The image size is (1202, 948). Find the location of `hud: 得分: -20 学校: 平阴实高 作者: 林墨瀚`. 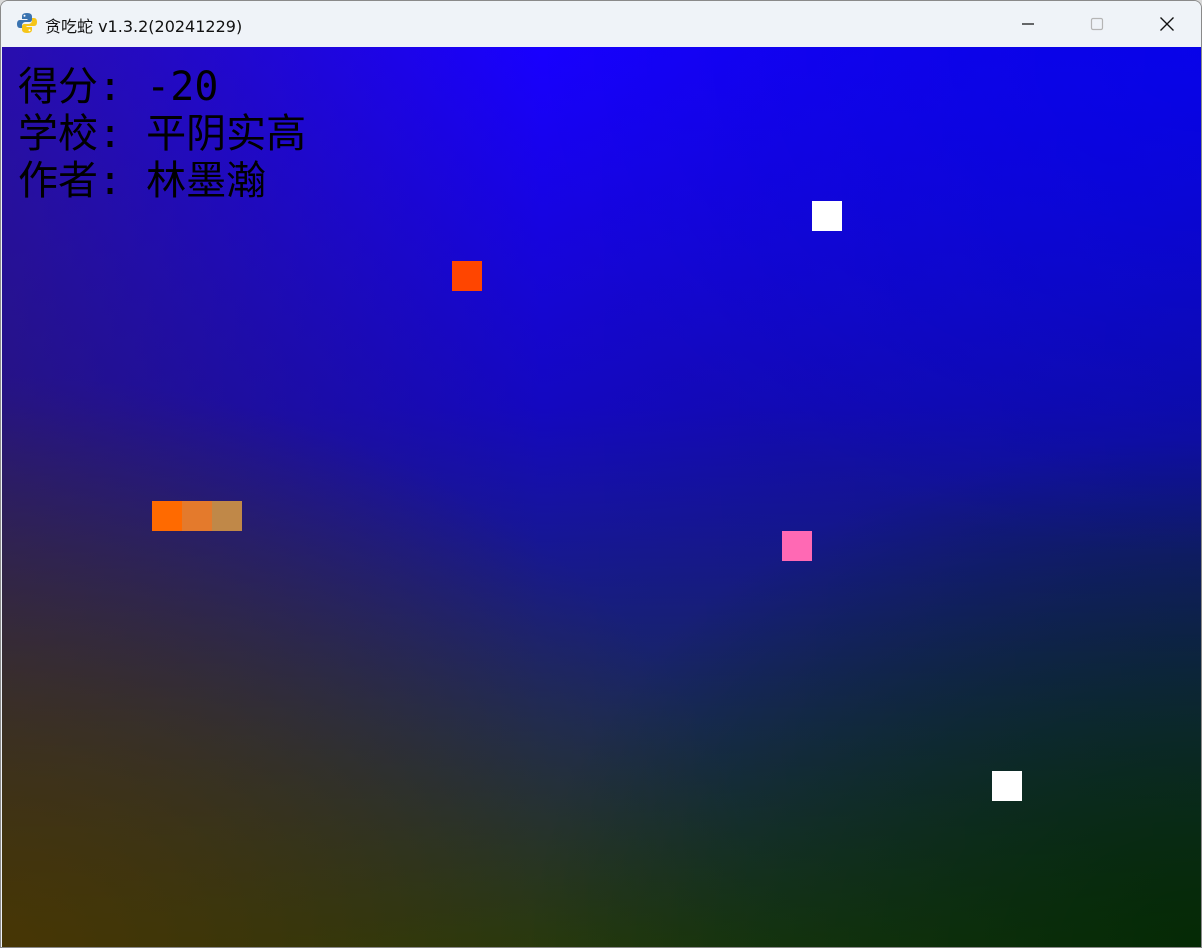

hud: 得分: -20 学校: 平阴实高 作者: 林墨瀚 is located at coordinates (162, 134).